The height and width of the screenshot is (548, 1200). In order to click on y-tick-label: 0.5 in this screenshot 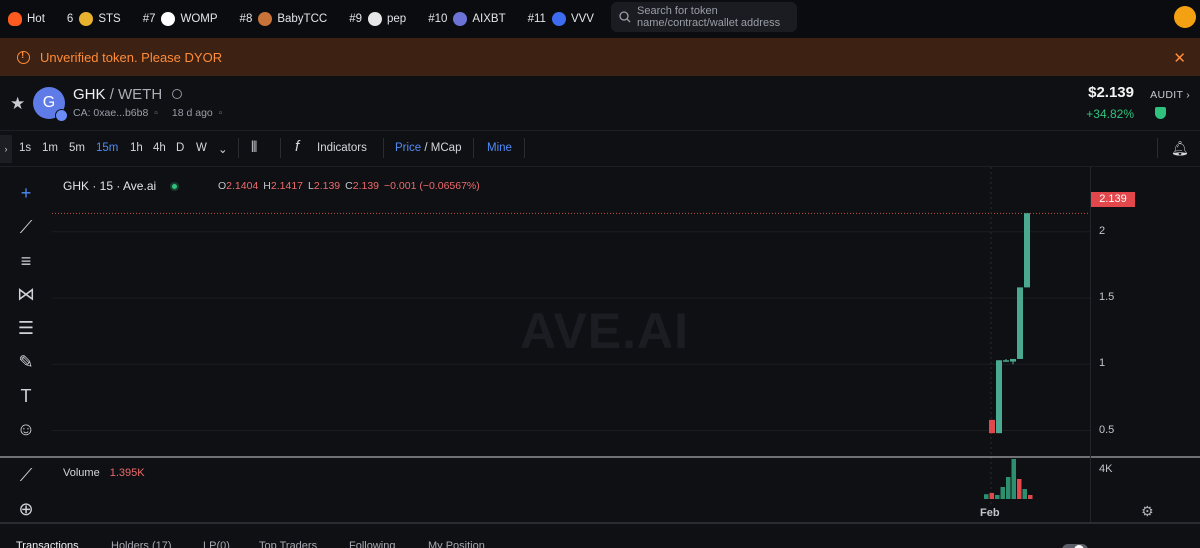, I will do `click(1107, 429)`.